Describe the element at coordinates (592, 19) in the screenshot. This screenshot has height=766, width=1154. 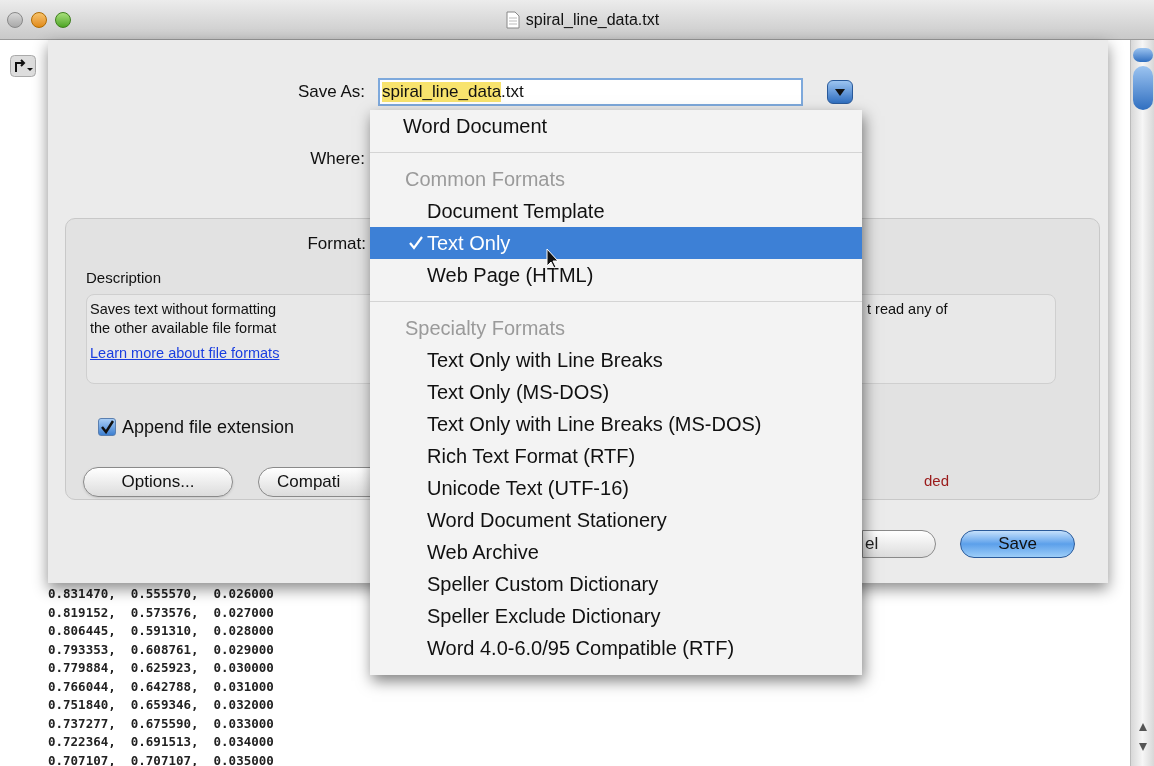
I see `window-title: spiral_line_data.txt` at that location.